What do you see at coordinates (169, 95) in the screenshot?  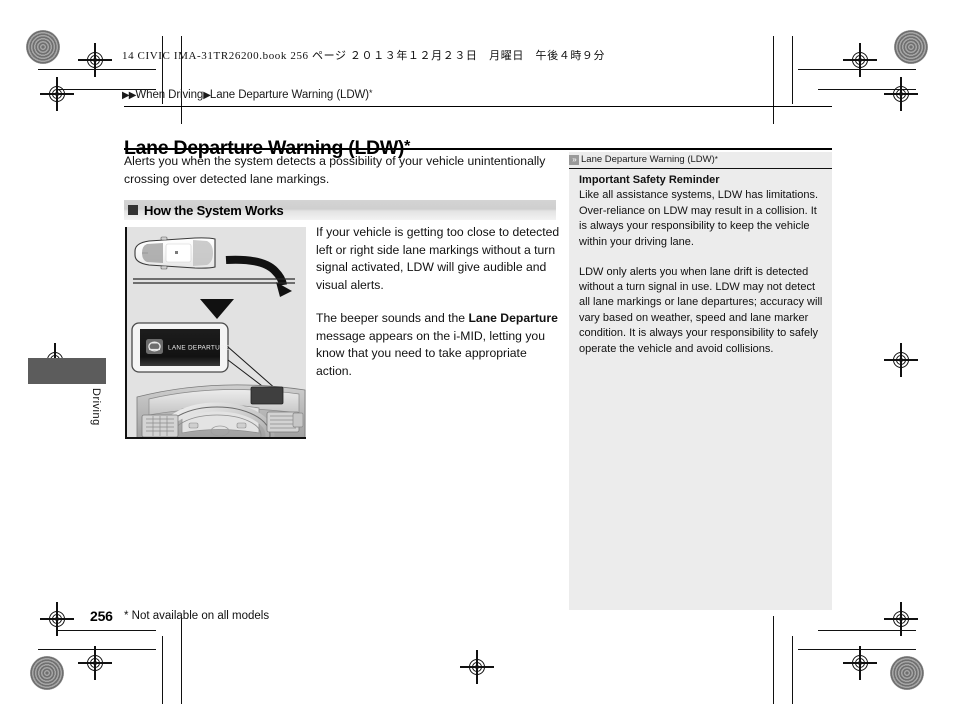 I see `breadcrumb-section: When Driving` at bounding box center [169, 95].